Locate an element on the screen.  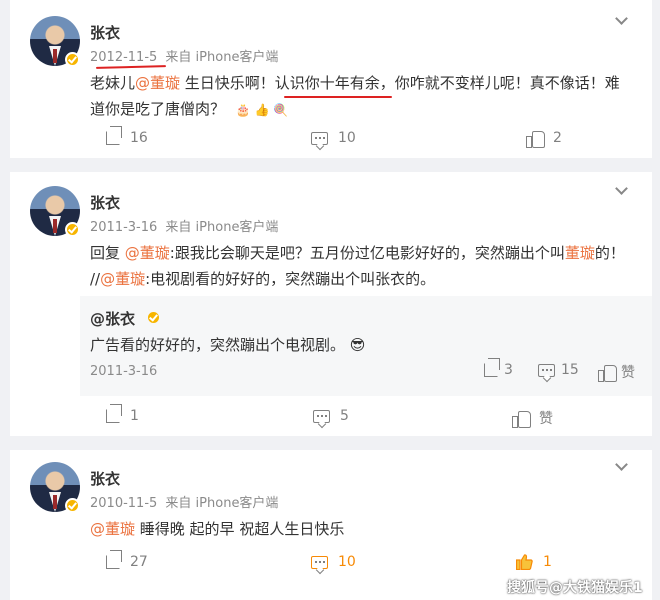
quoted-comment-button: 15 is located at coordinates (558, 370).